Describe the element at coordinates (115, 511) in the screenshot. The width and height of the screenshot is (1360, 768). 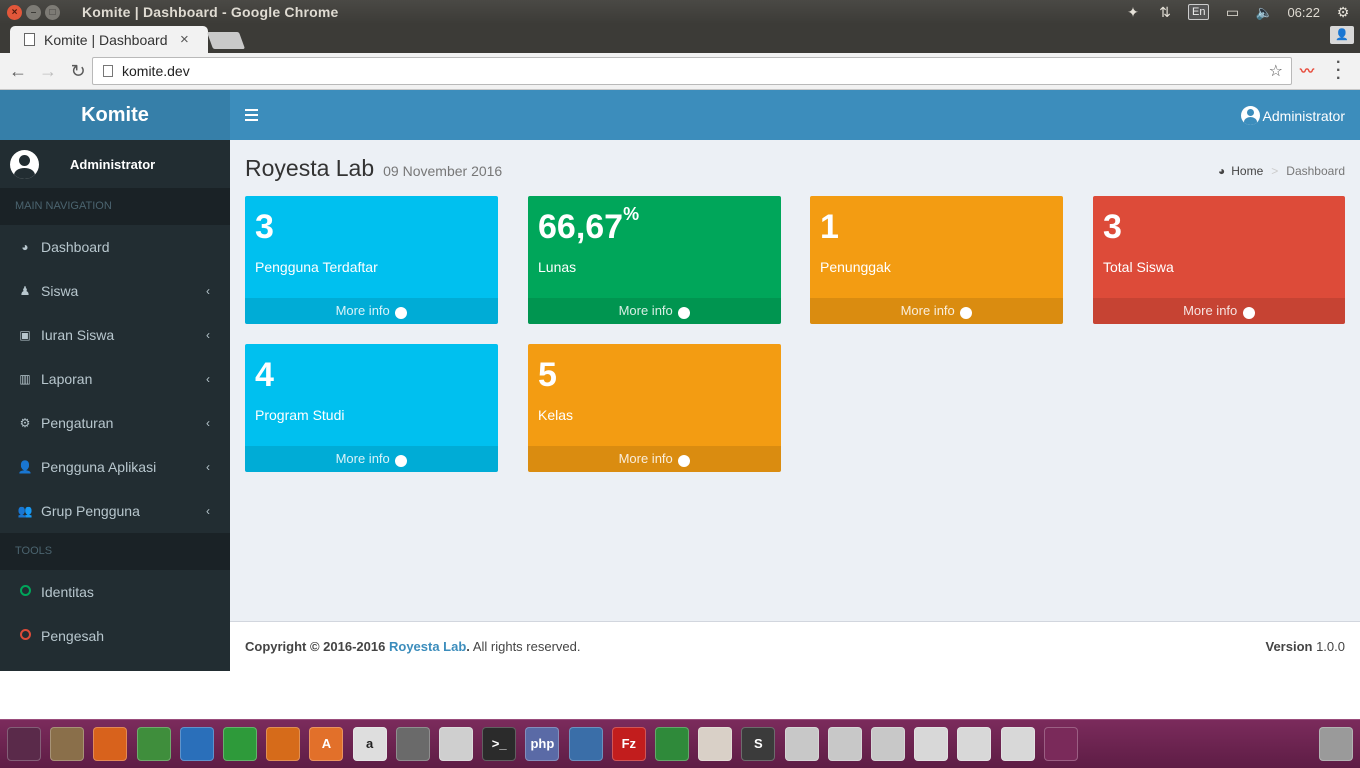
I see `sidebar-item-grup-pengguna: 👥 Grup Pengguna ‹` at that location.